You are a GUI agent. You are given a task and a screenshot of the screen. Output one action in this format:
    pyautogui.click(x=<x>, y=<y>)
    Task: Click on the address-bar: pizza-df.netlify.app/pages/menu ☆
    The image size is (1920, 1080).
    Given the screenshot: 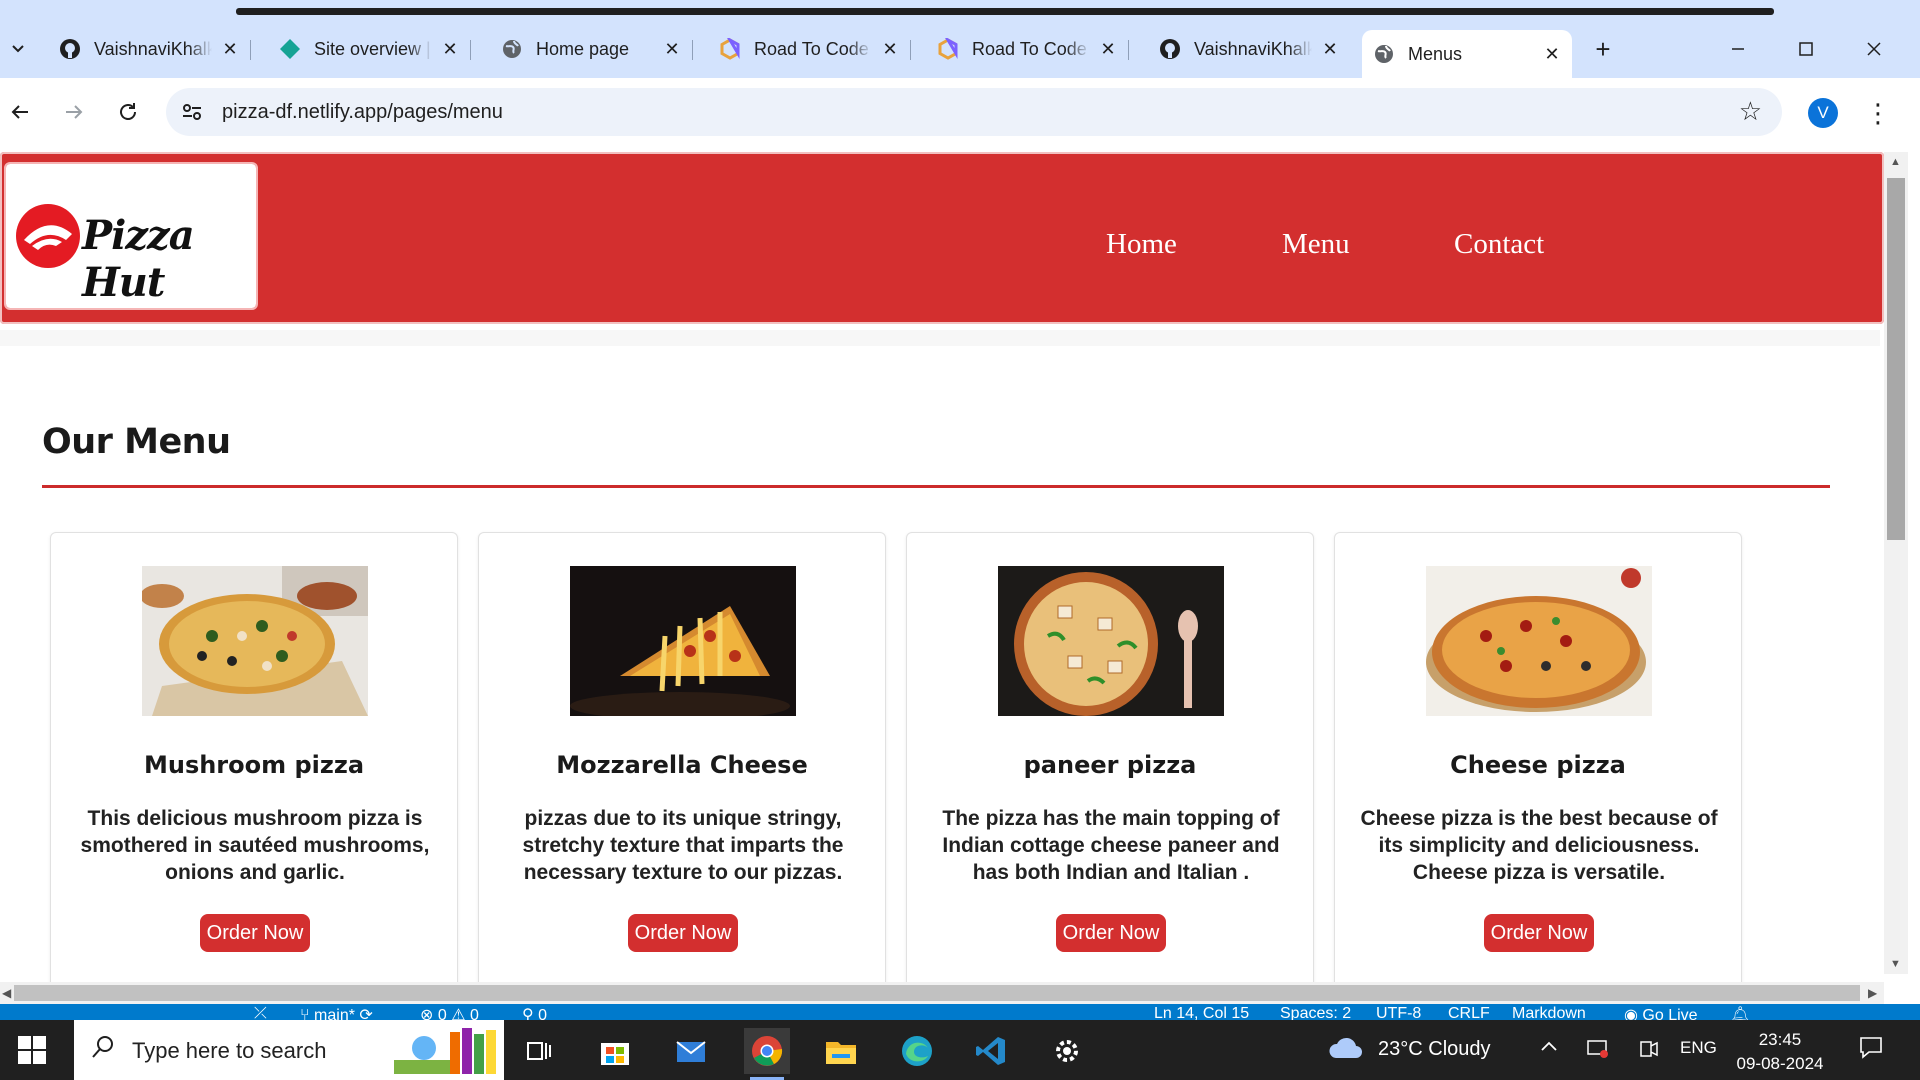 What is the action you would take?
    pyautogui.click(x=974, y=112)
    